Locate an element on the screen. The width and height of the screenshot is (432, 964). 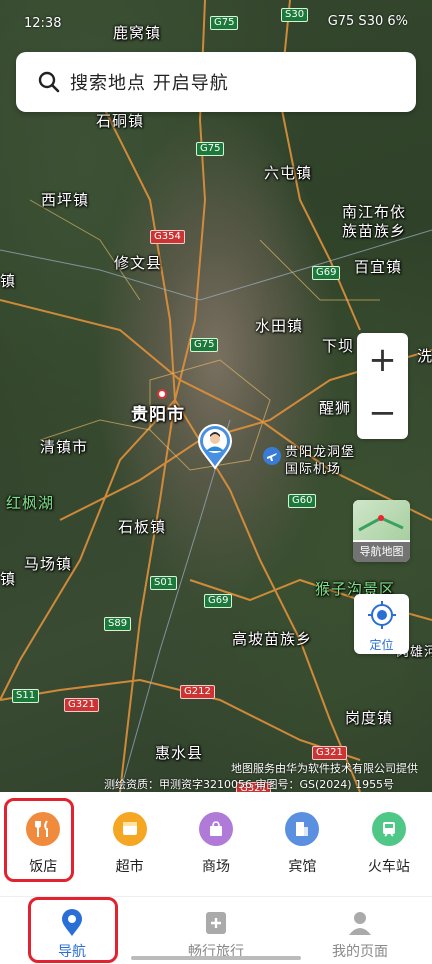
place-label: 修文县 is located at coordinates (138, 263).